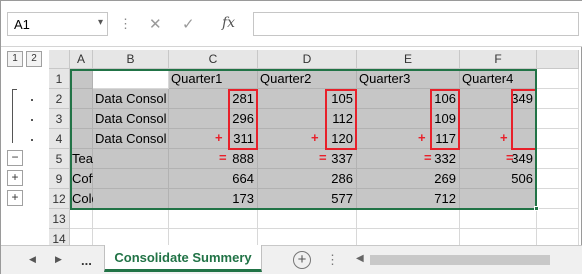 The height and width of the screenshot is (274, 582). What do you see at coordinates (100, 22) in the screenshot?
I see `chevron-down-icon: ▾` at bounding box center [100, 22].